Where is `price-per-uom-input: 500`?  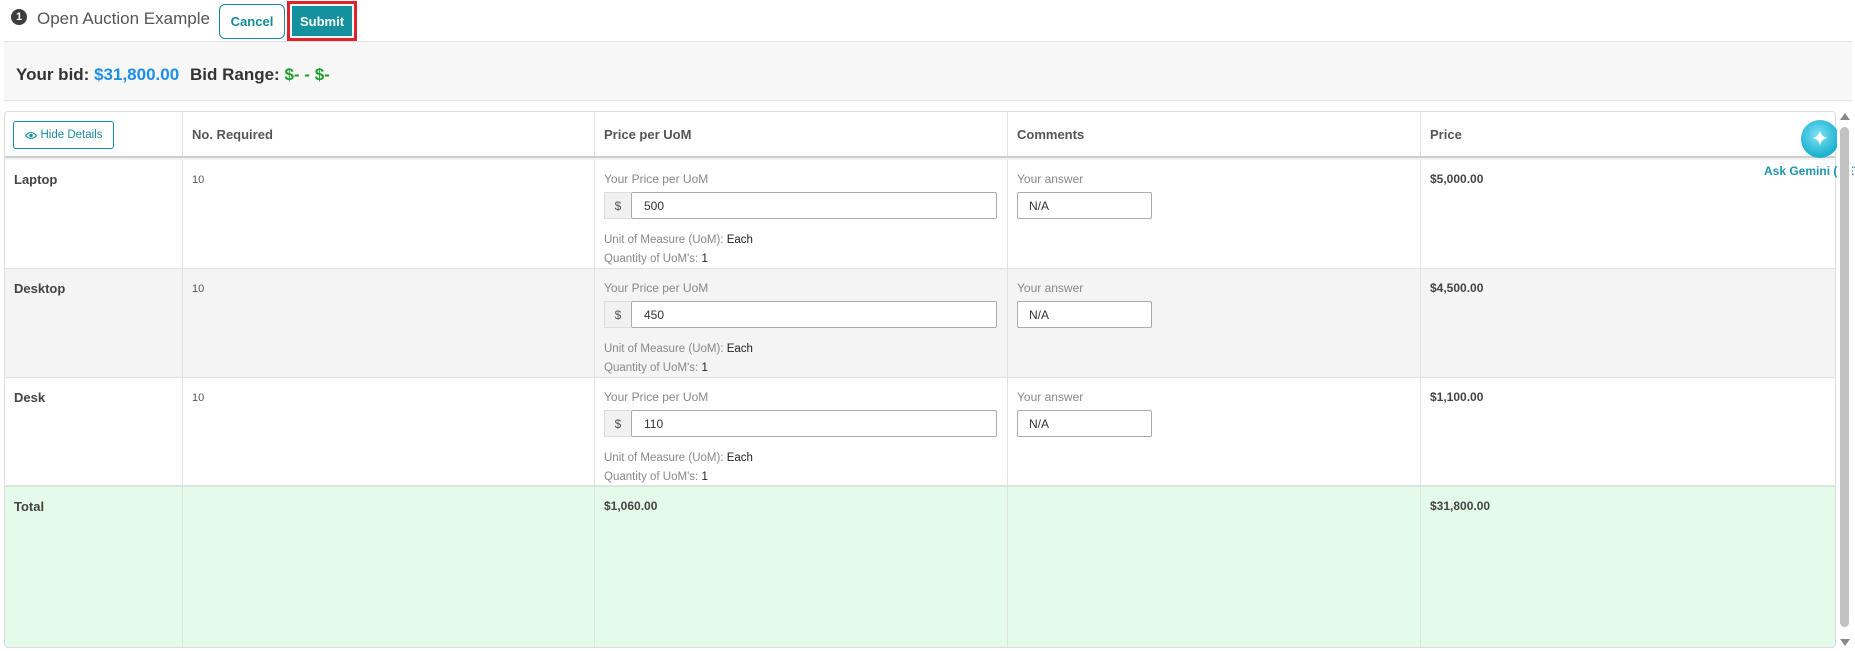 price-per-uom-input: 500 is located at coordinates (814, 205).